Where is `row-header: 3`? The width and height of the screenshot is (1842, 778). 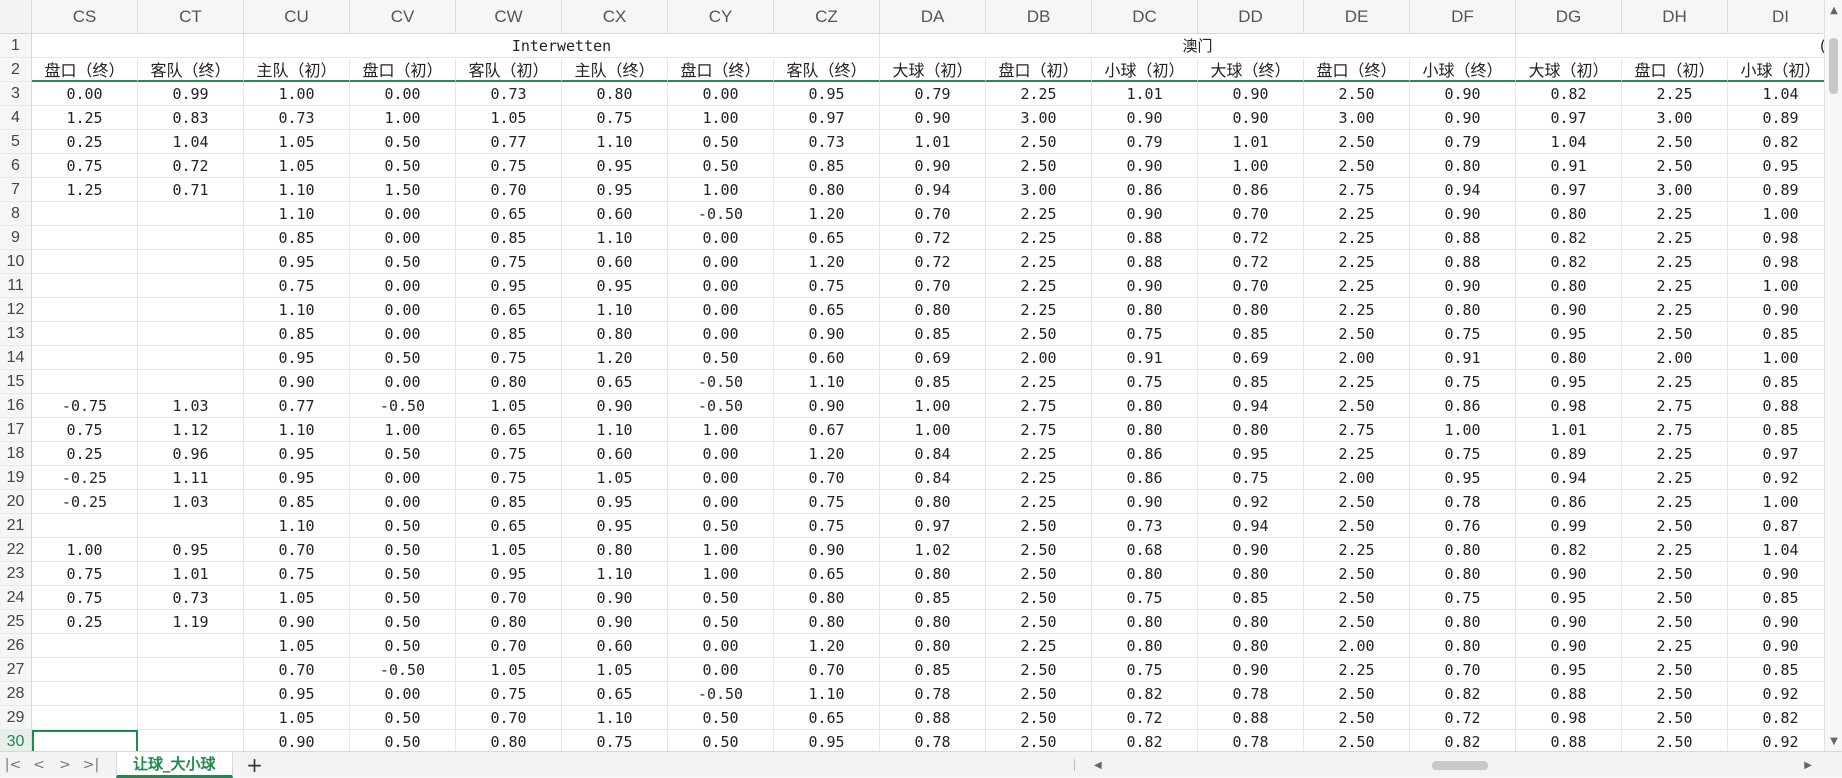
row-header: 3 is located at coordinates (15, 94).